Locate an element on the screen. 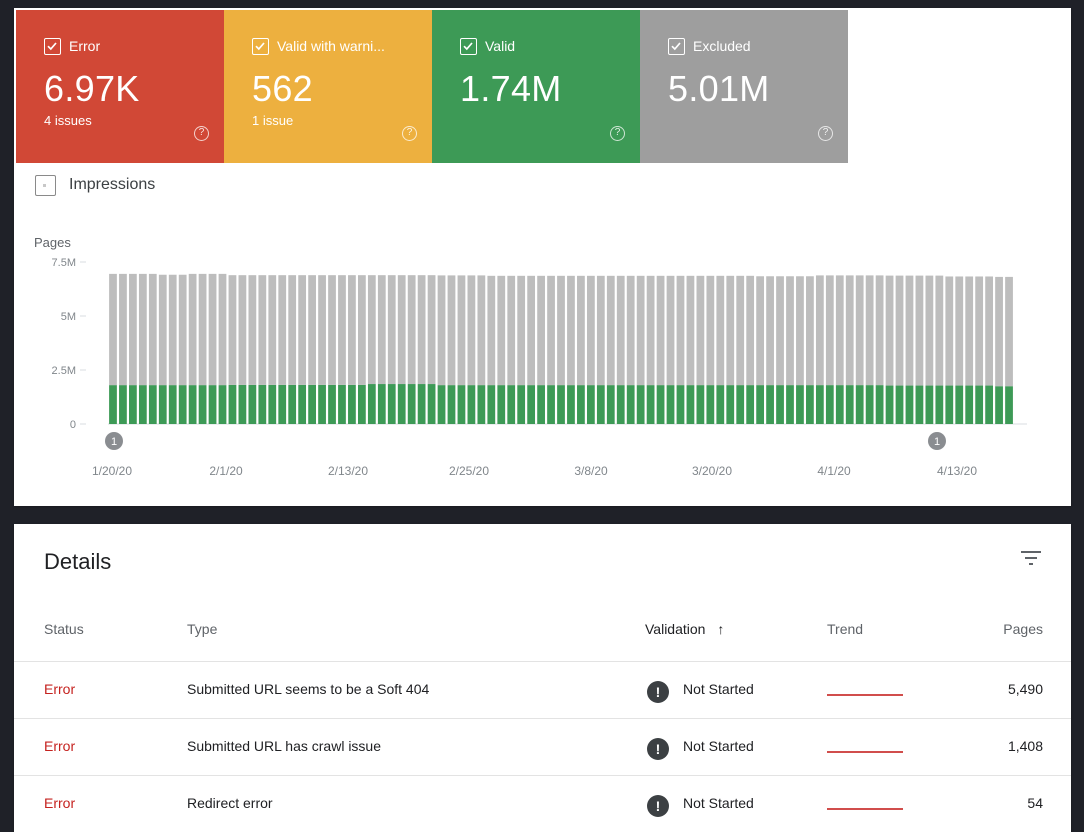 The height and width of the screenshot is (832, 1084). valid-tile: Valid 1.74M ? is located at coordinates (536, 86).